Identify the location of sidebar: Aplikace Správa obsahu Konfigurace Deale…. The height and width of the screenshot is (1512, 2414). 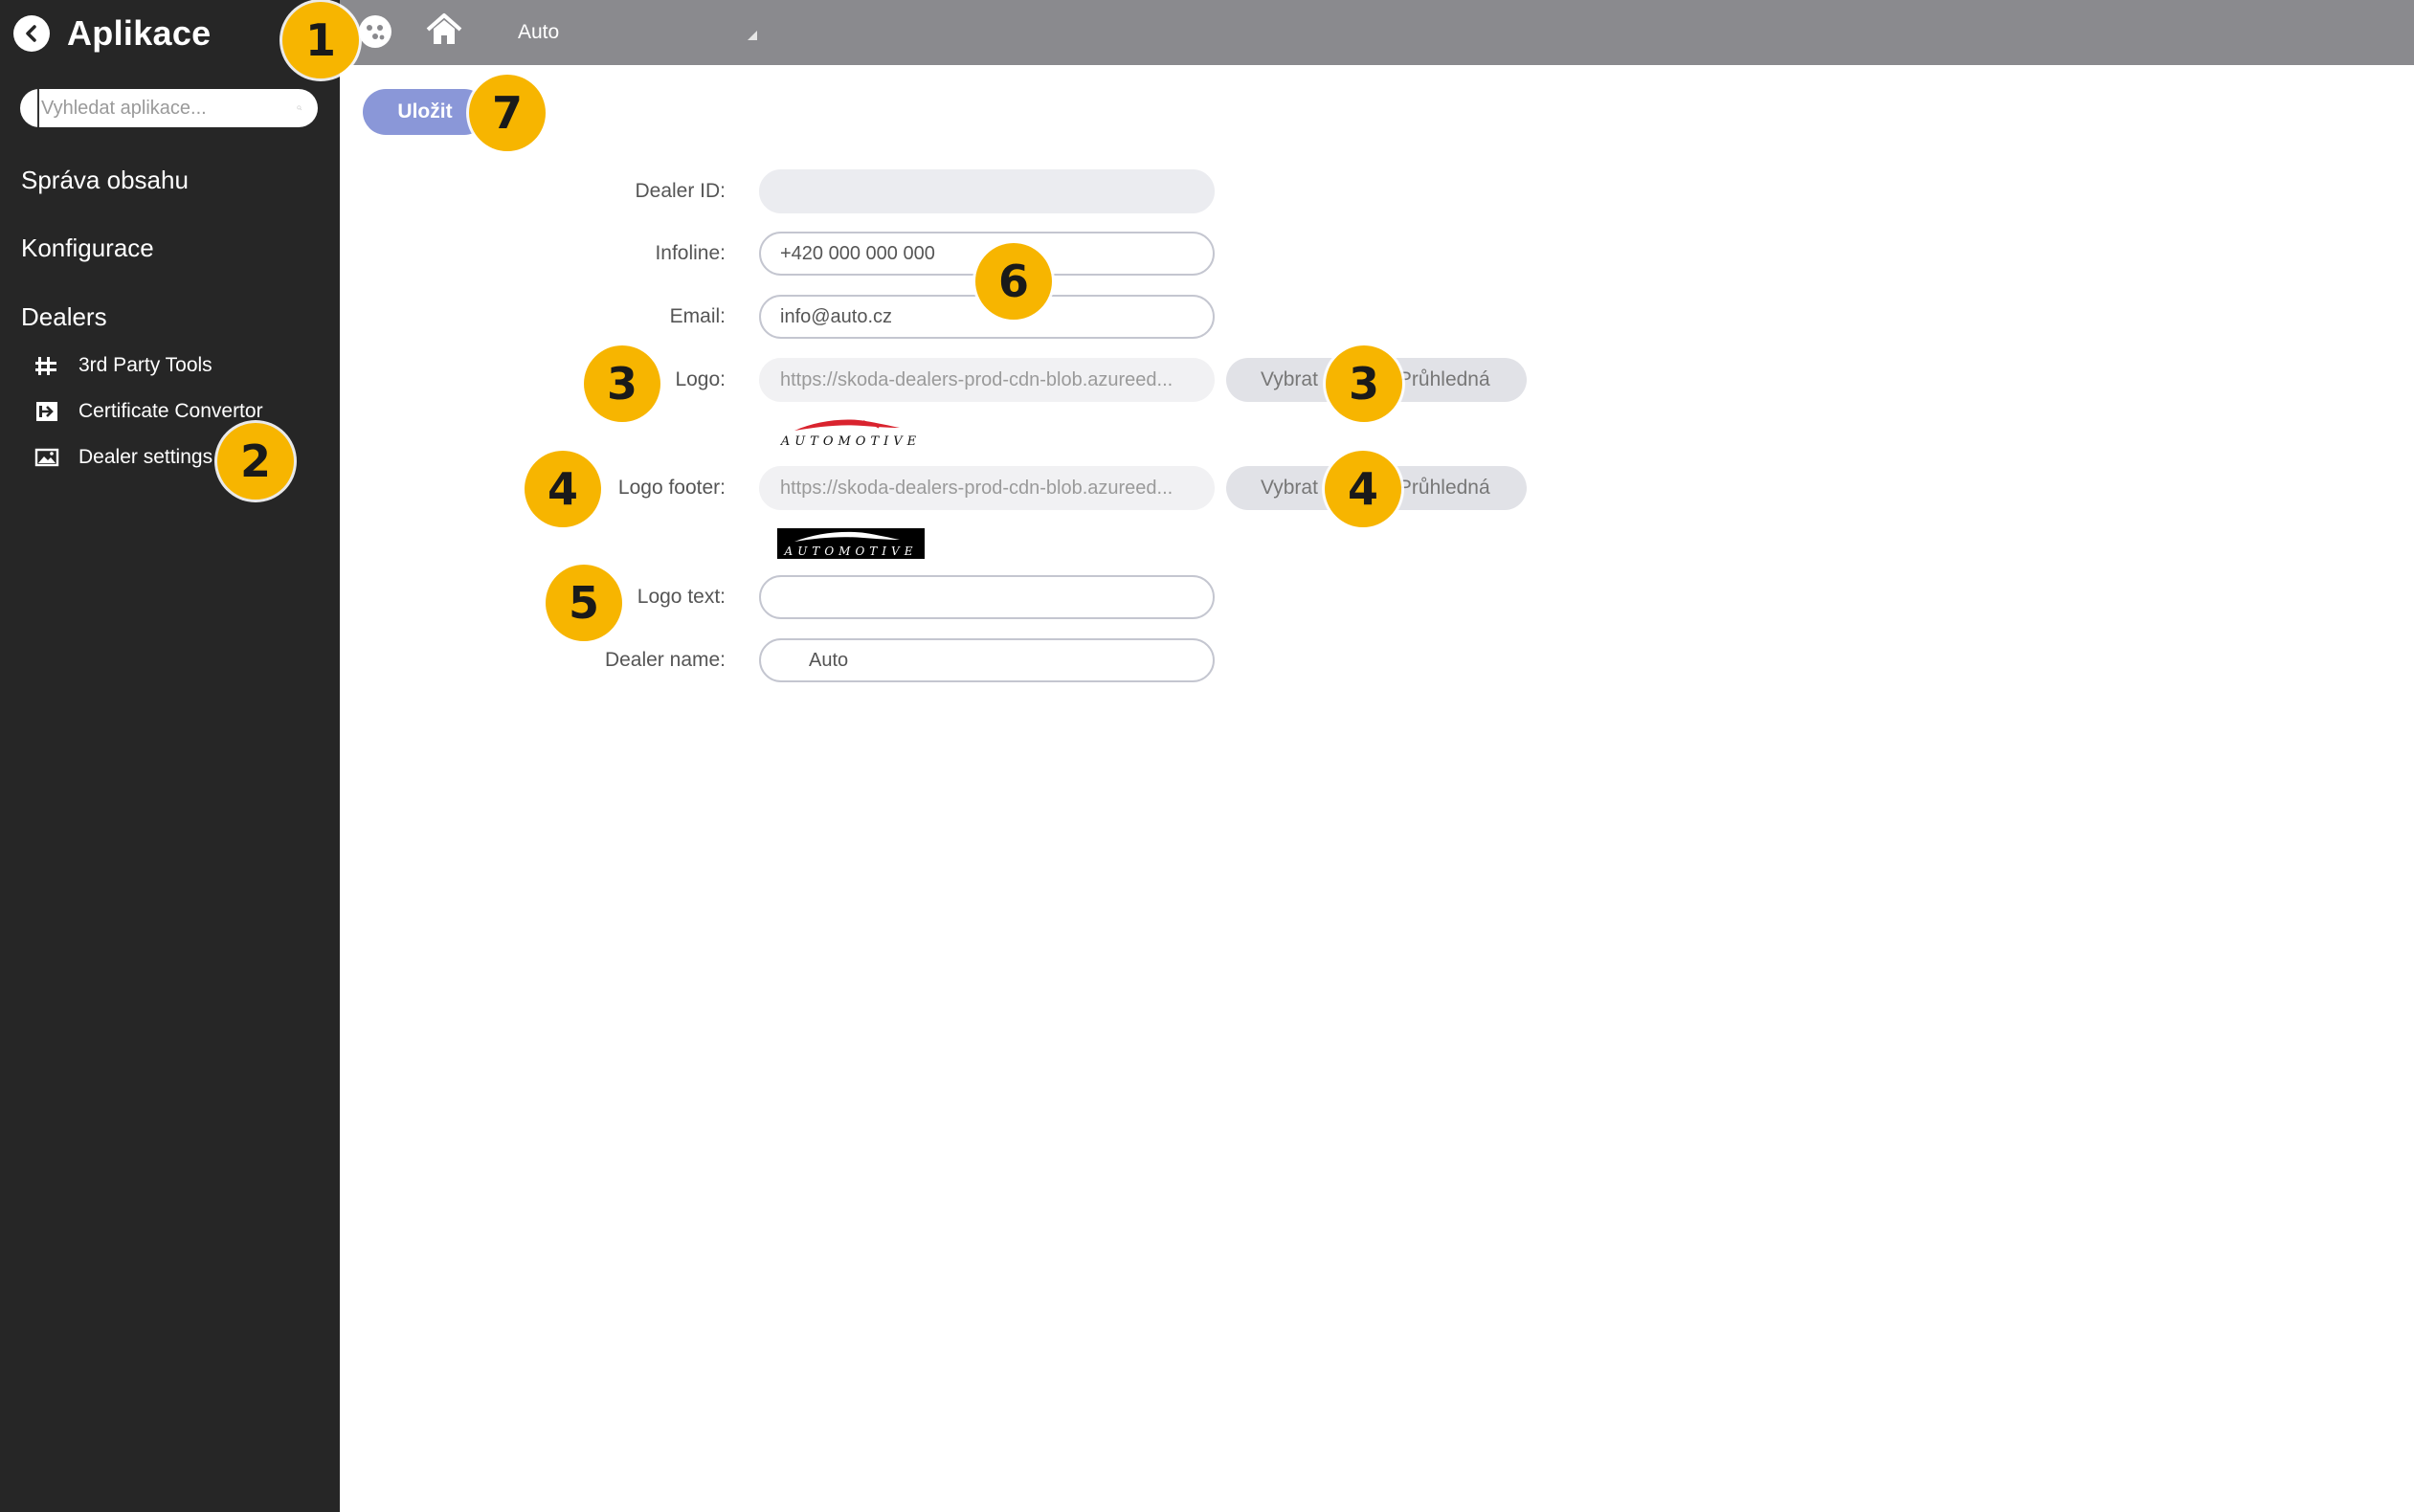
(170, 756).